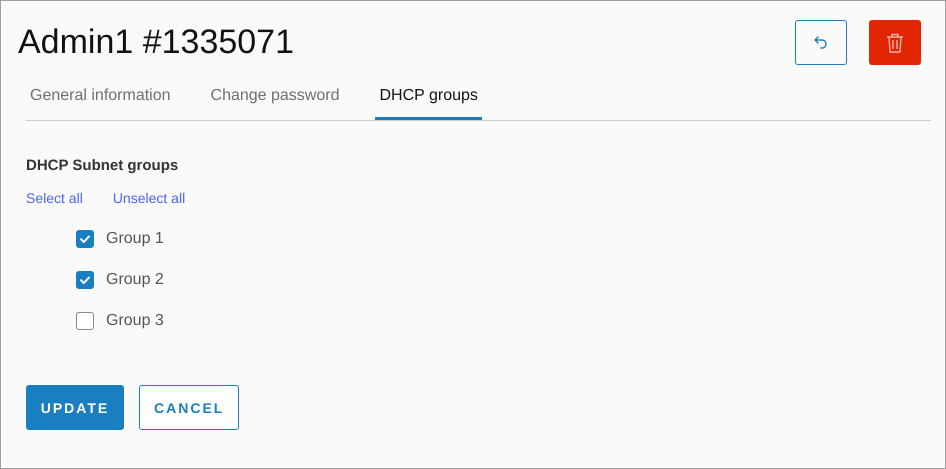 Image resolution: width=946 pixels, height=469 pixels. What do you see at coordinates (135, 280) in the screenshot?
I see `checkbox-label: Group 2` at bounding box center [135, 280].